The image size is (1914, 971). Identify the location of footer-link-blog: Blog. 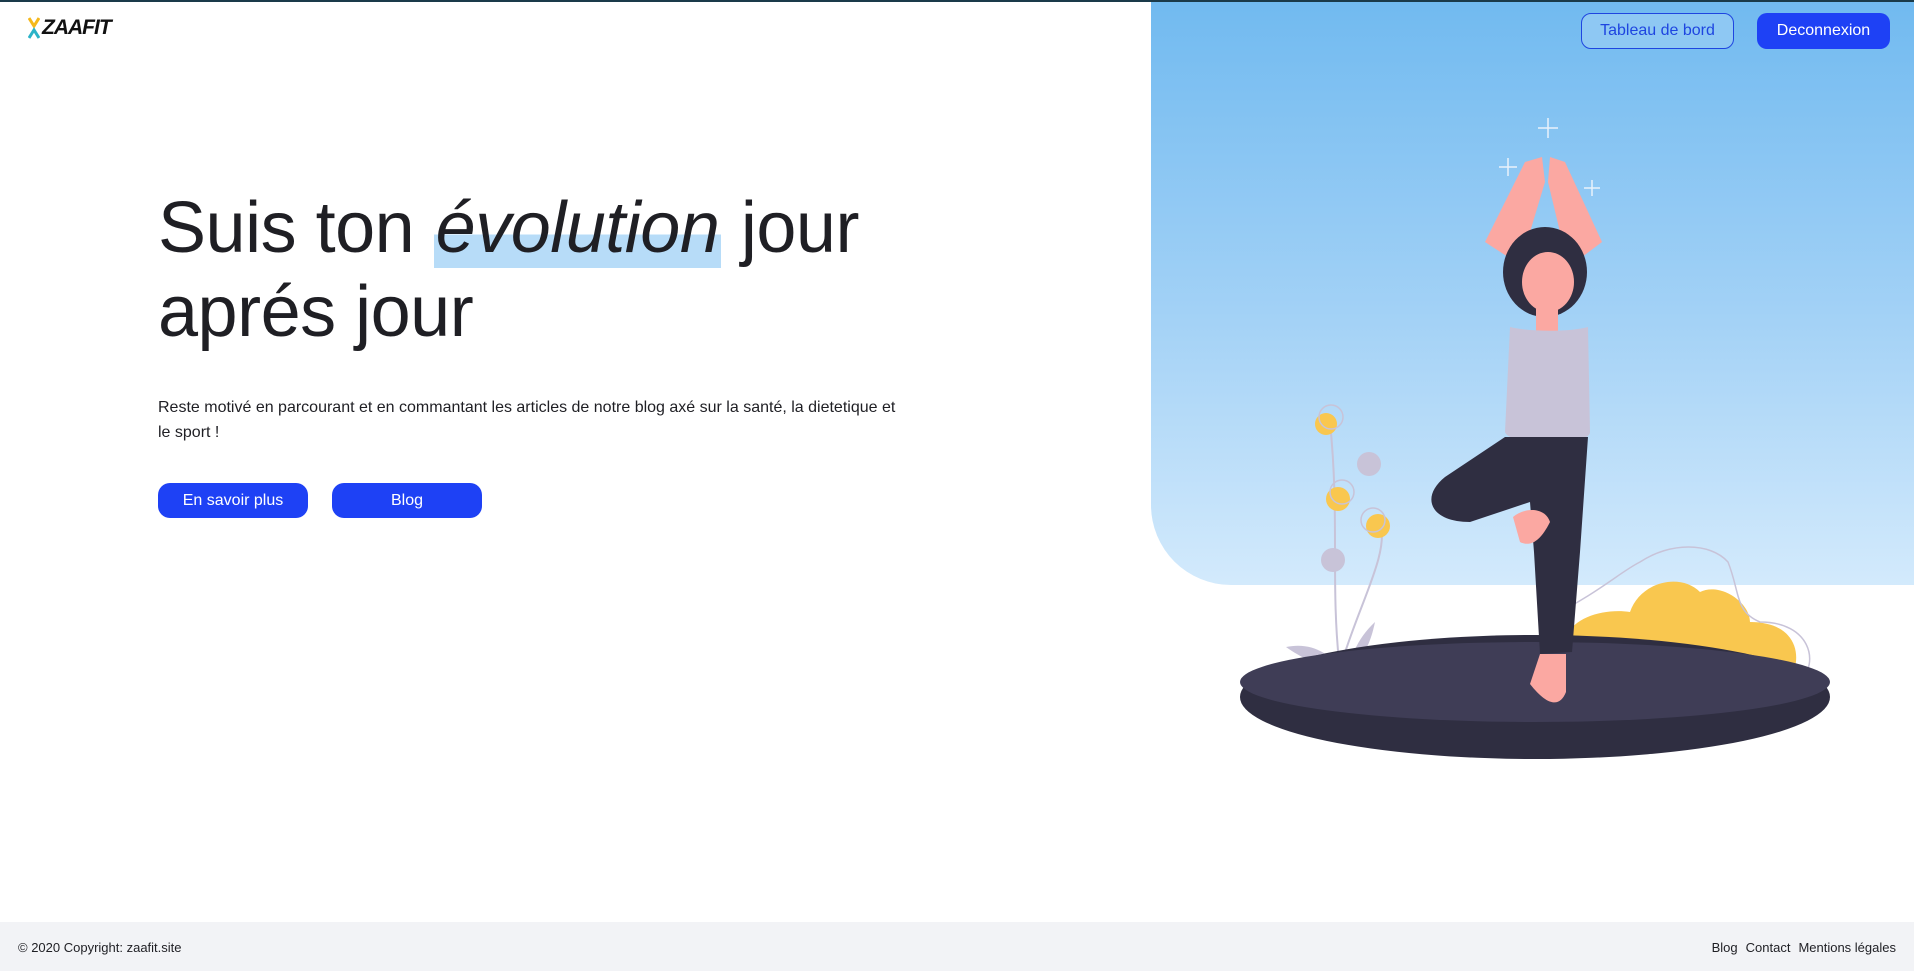
(1725, 947).